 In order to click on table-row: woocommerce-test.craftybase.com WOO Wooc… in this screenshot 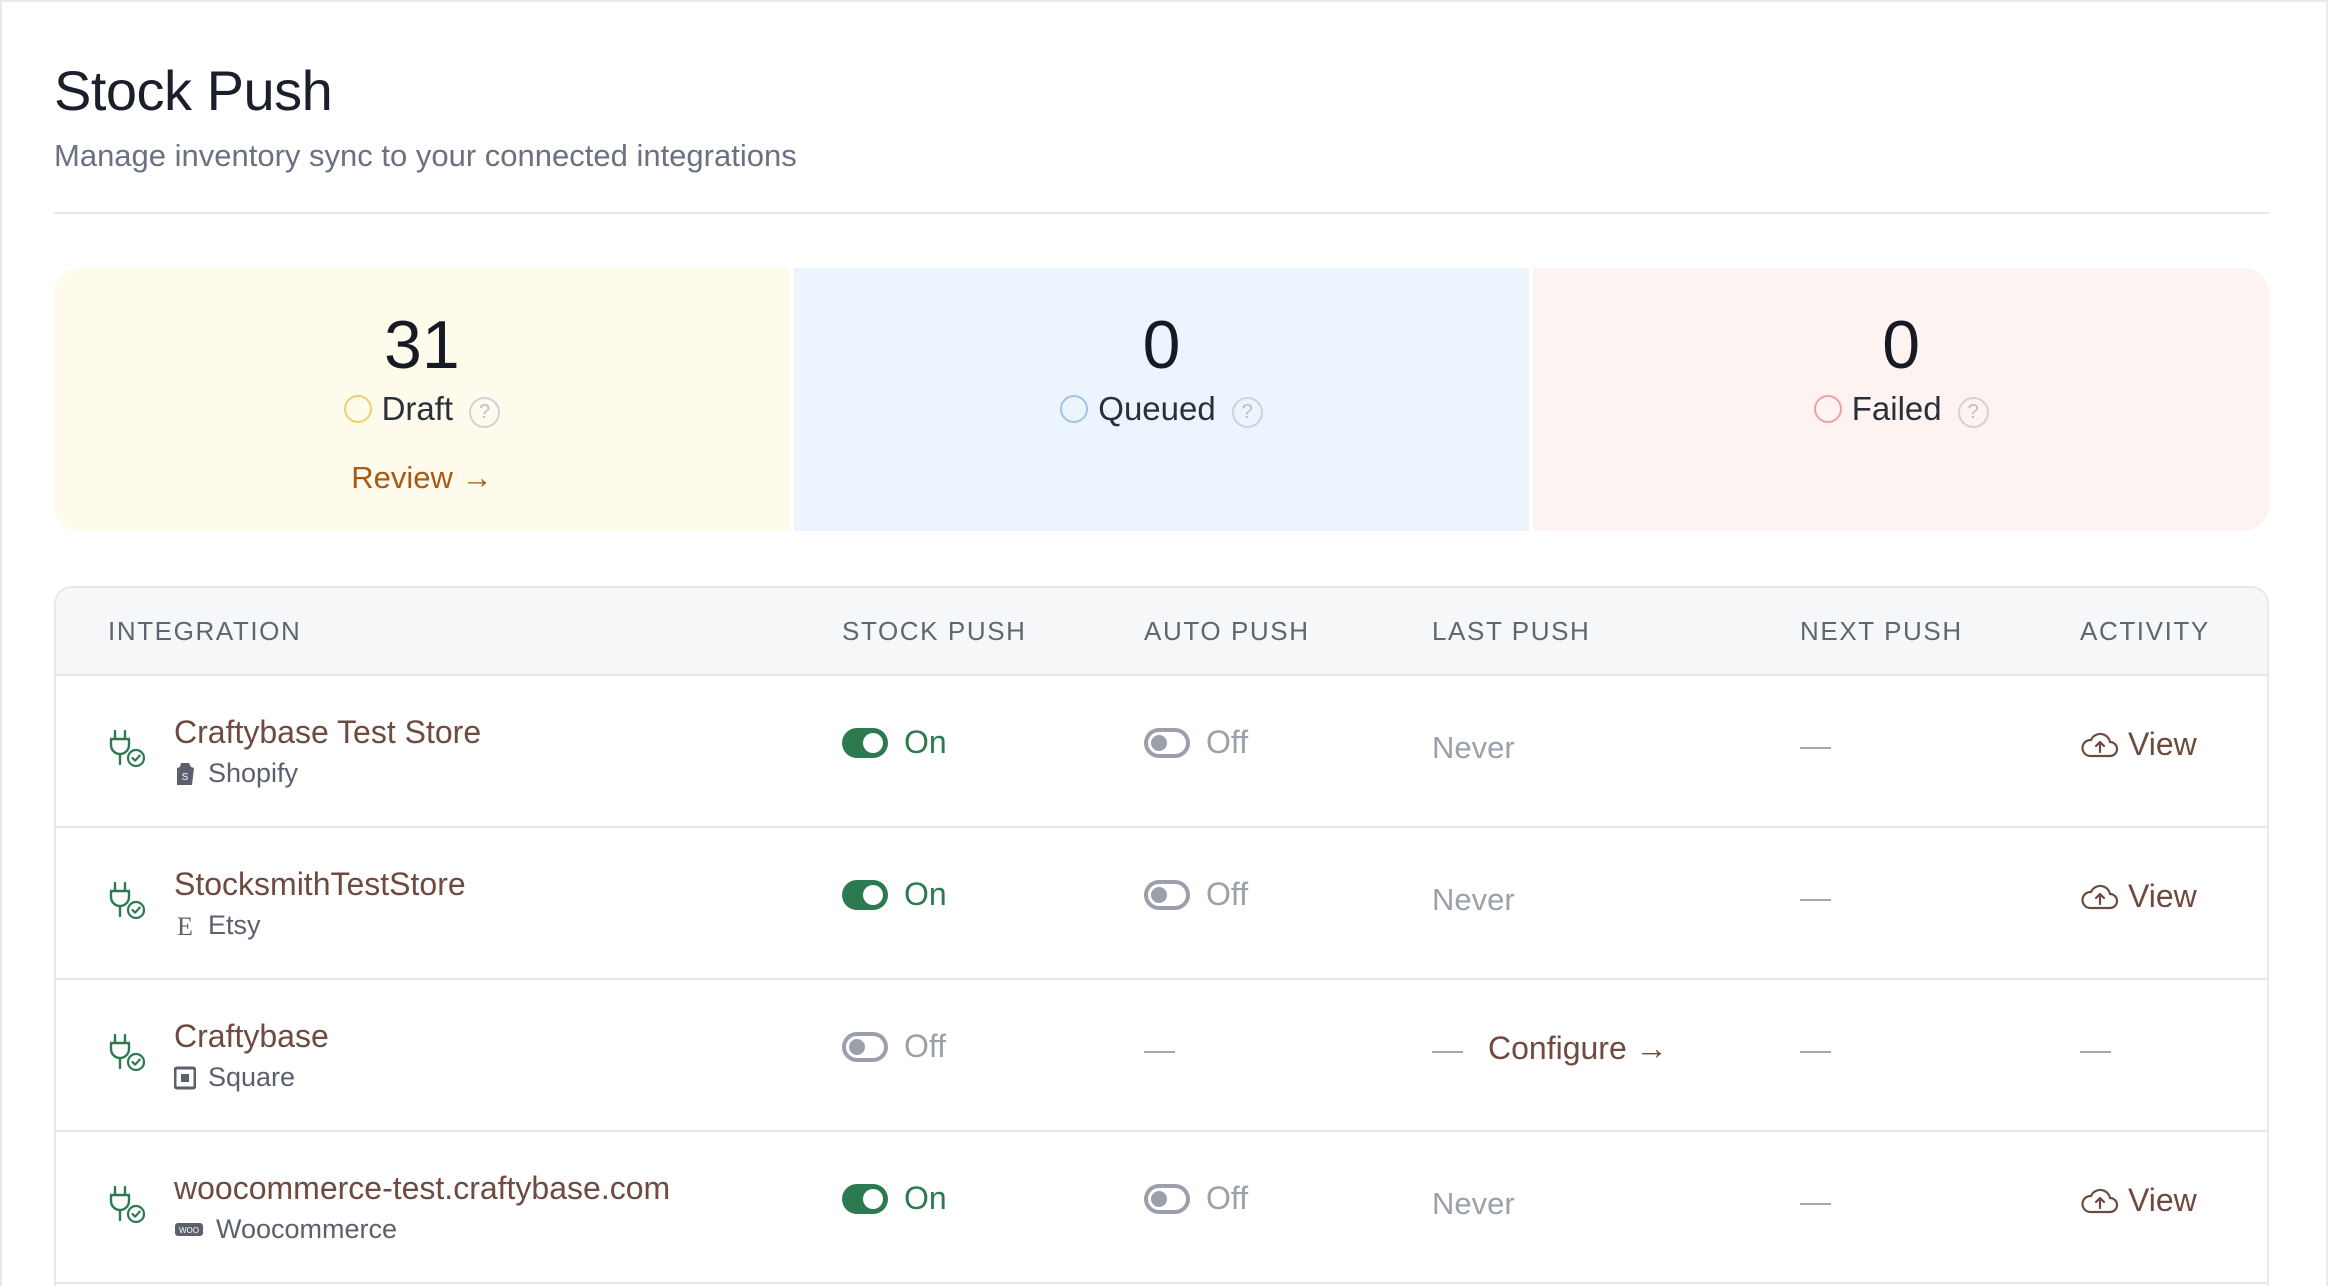, I will do `click(1161, 1208)`.